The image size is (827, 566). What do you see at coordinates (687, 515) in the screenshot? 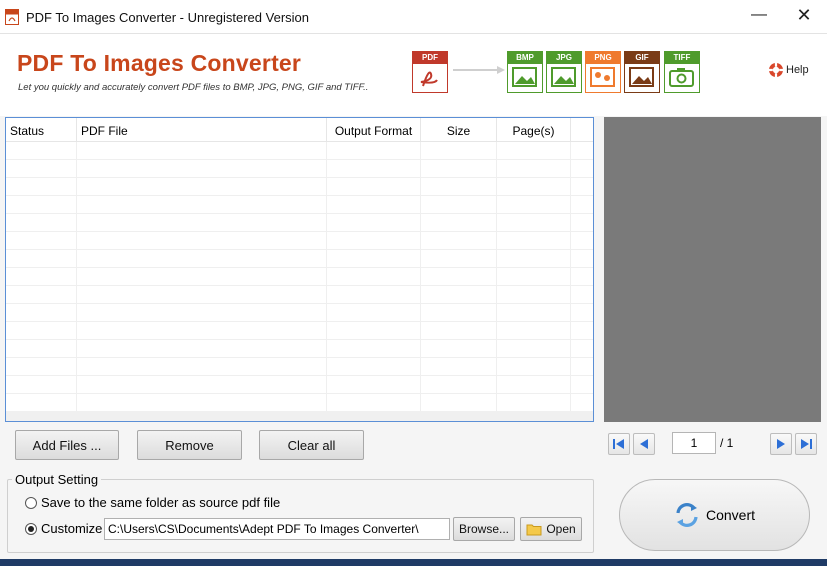
I see `refresh-icon` at bounding box center [687, 515].